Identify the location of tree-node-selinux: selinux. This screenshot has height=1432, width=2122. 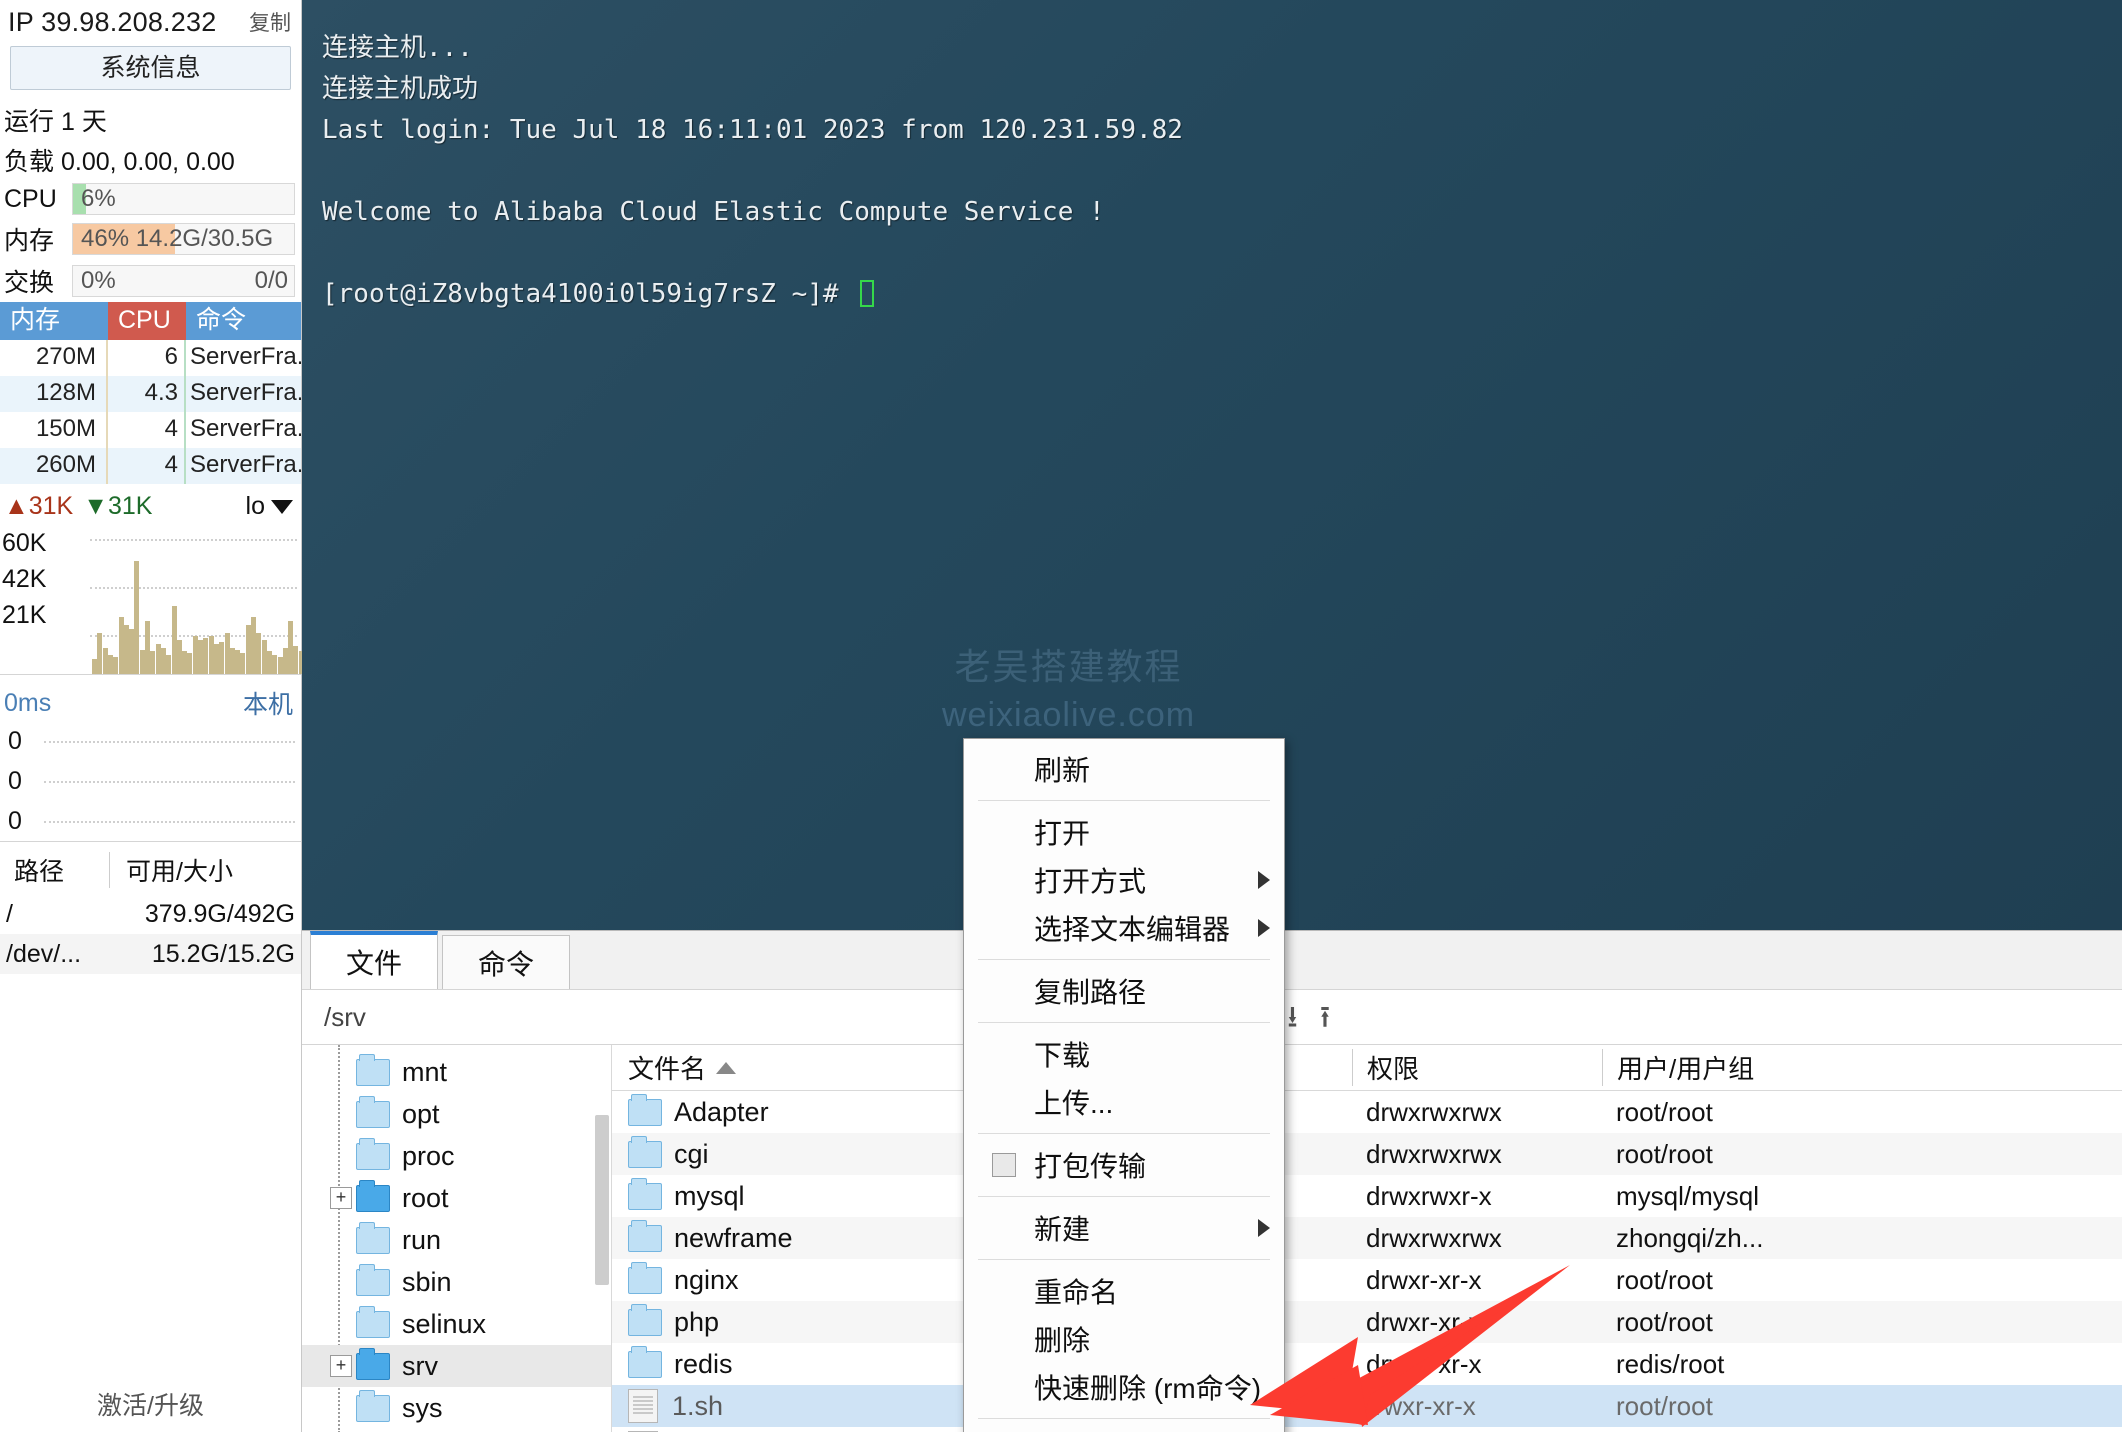
(456, 1324).